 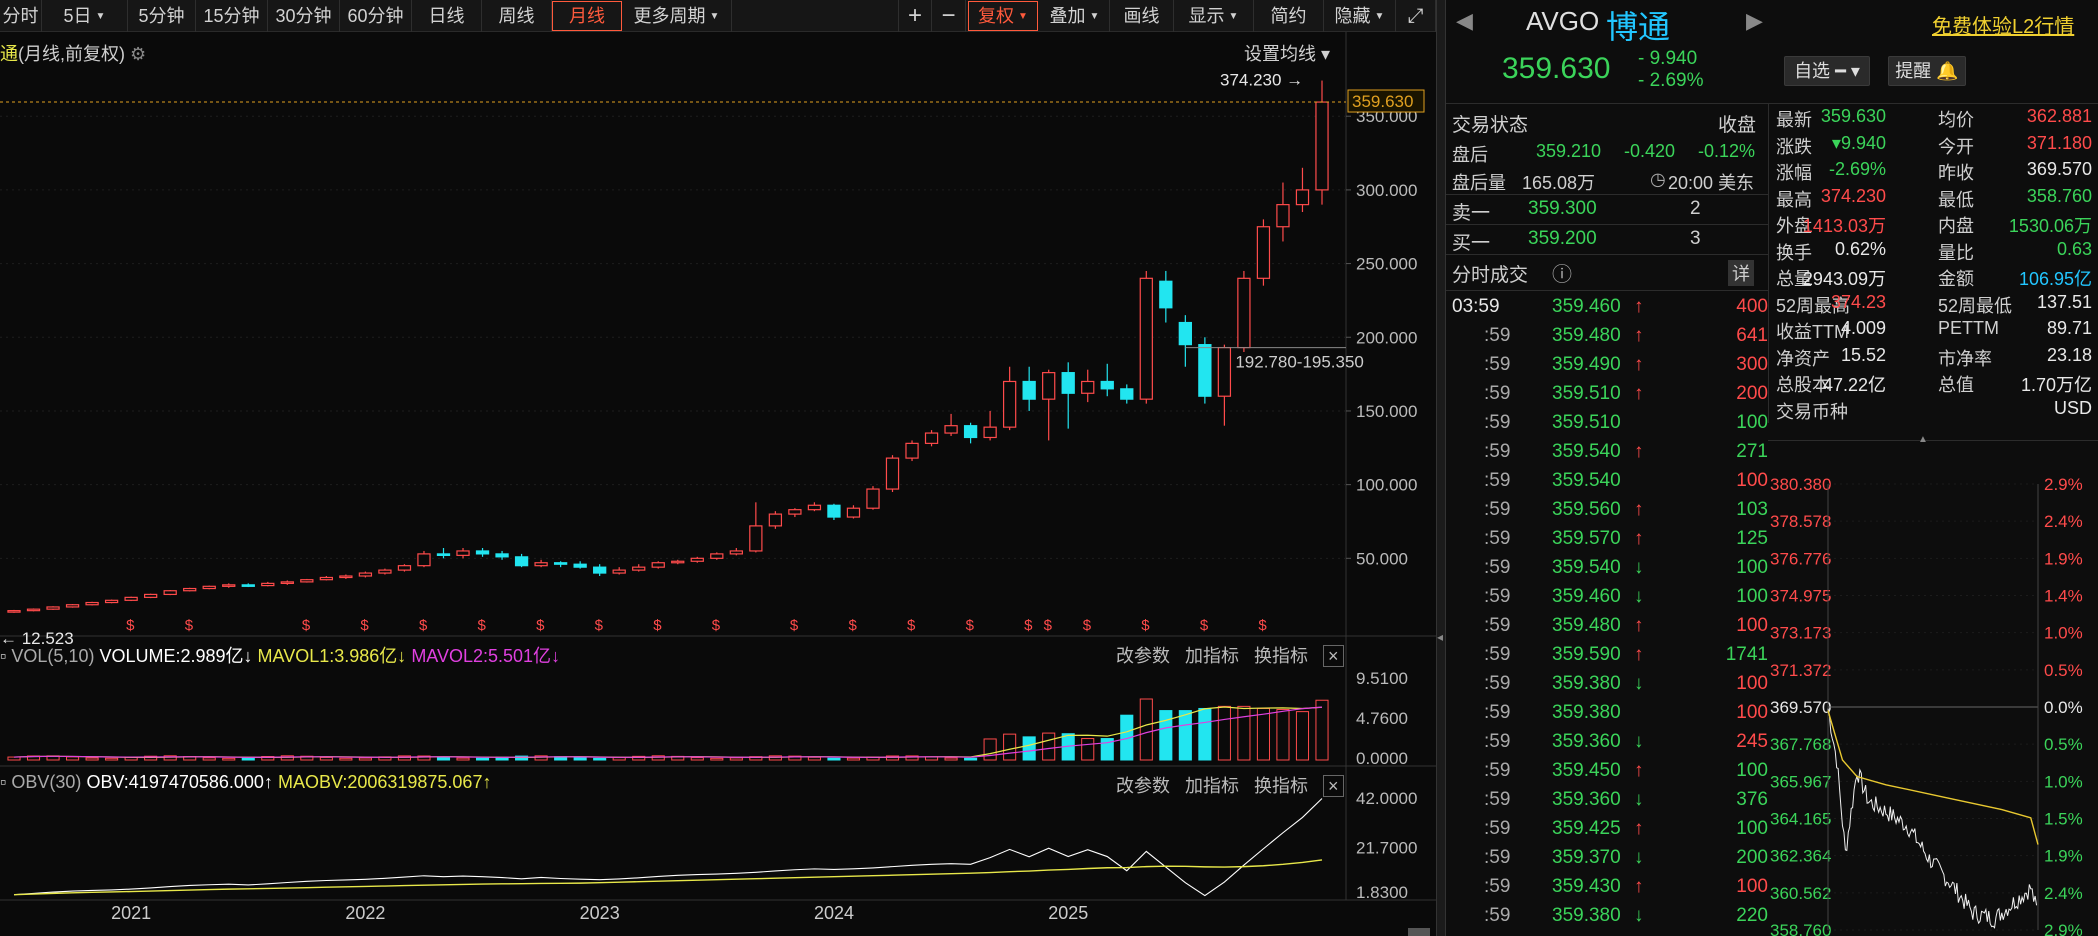 What do you see at coordinates (949, 16) in the screenshot?
I see `zoom-out-button: −` at bounding box center [949, 16].